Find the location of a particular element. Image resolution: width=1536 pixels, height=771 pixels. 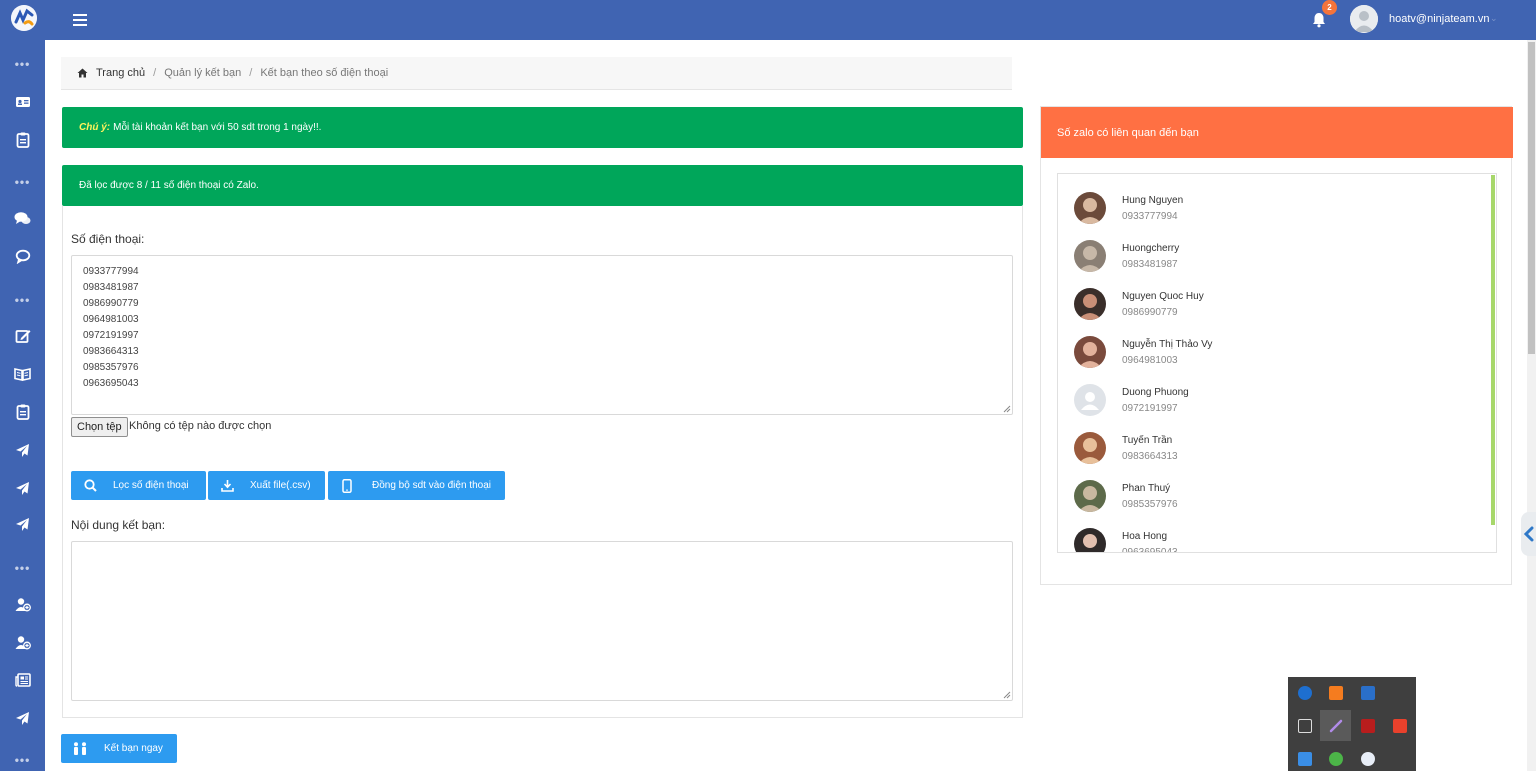

menu-toggle-button is located at coordinates (80, 20).